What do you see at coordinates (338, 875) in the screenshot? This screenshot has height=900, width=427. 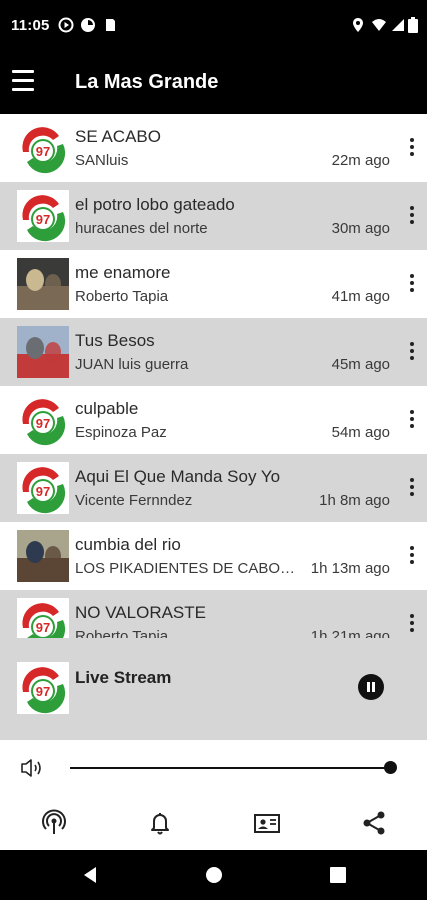 I see `recents-icon` at bounding box center [338, 875].